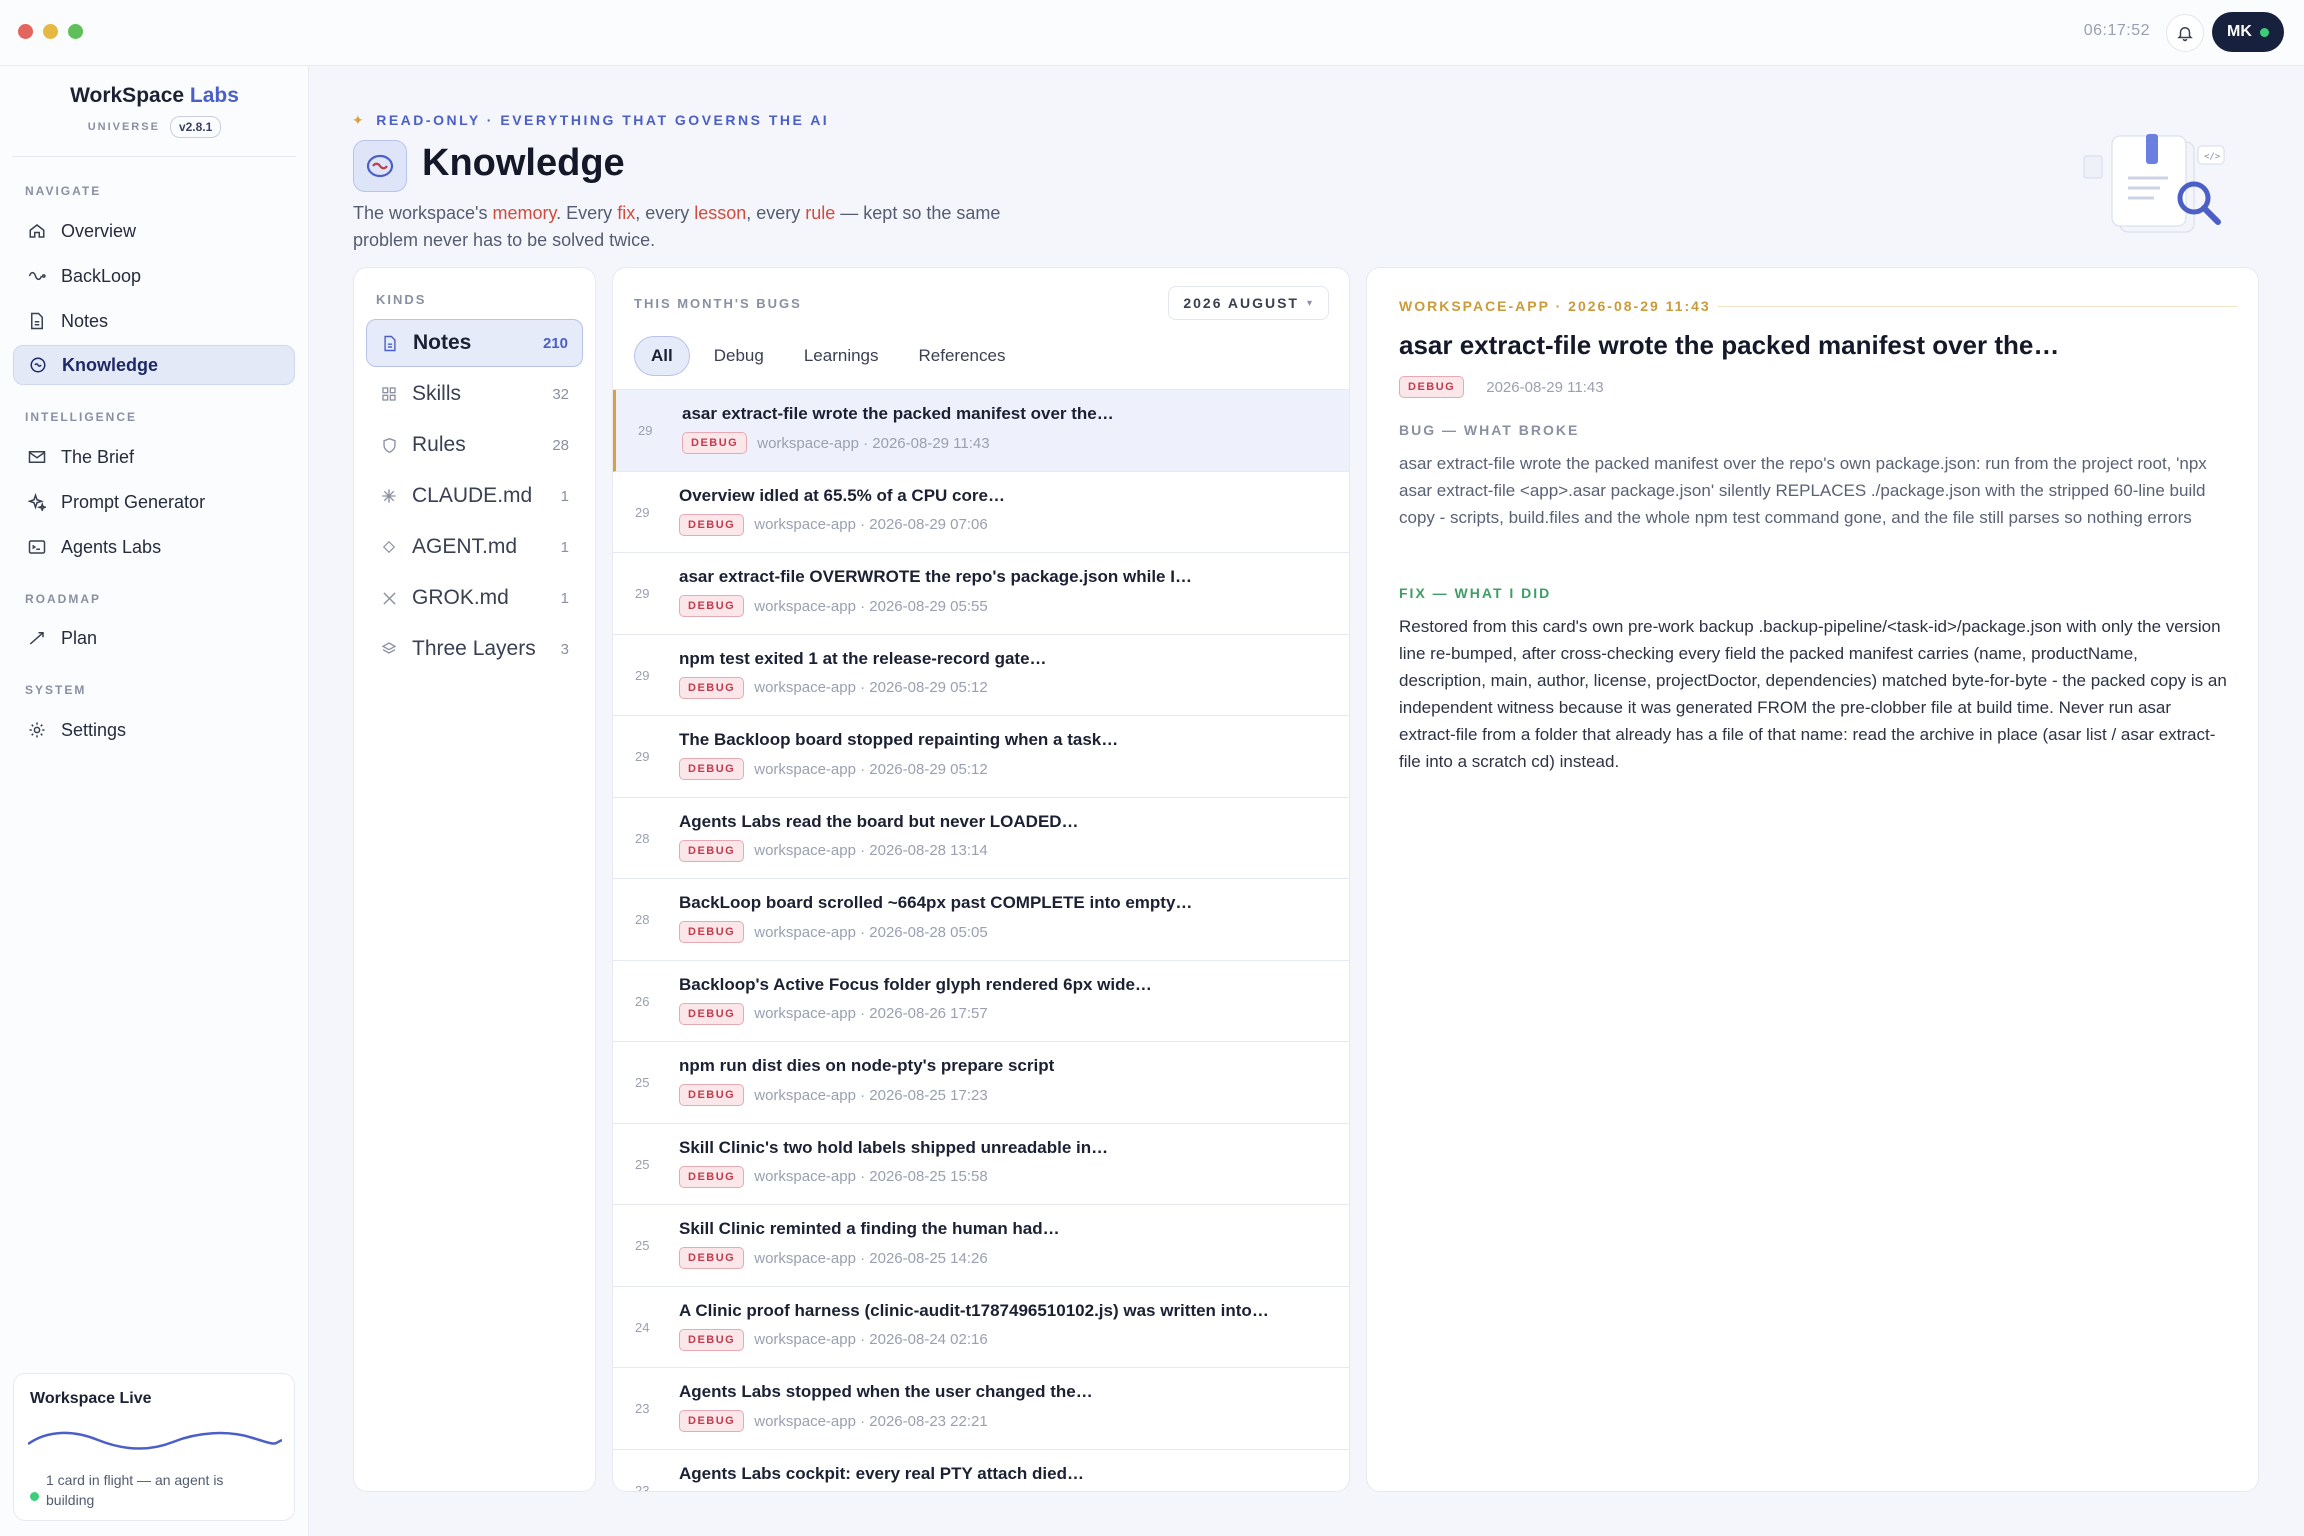 The width and height of the screenshot is (2304, 1536). I want to click on month-selector: 2026 AUGUST ▾, so click(1248, 303).